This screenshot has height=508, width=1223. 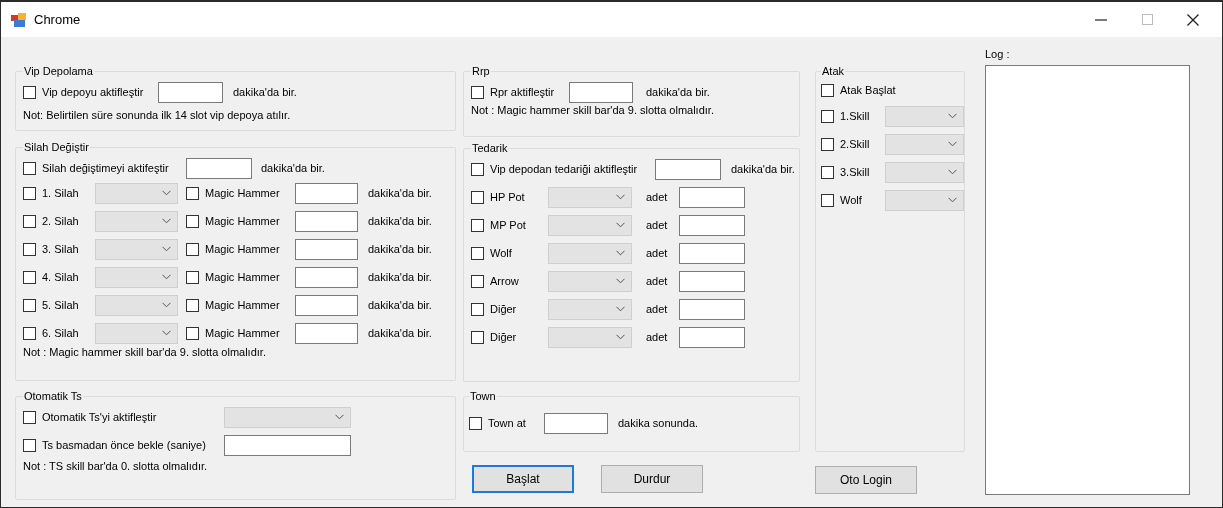 I want to click on checkbox-label: Silah değiştimeyi aktifeştir, so click(x=105, y=168).